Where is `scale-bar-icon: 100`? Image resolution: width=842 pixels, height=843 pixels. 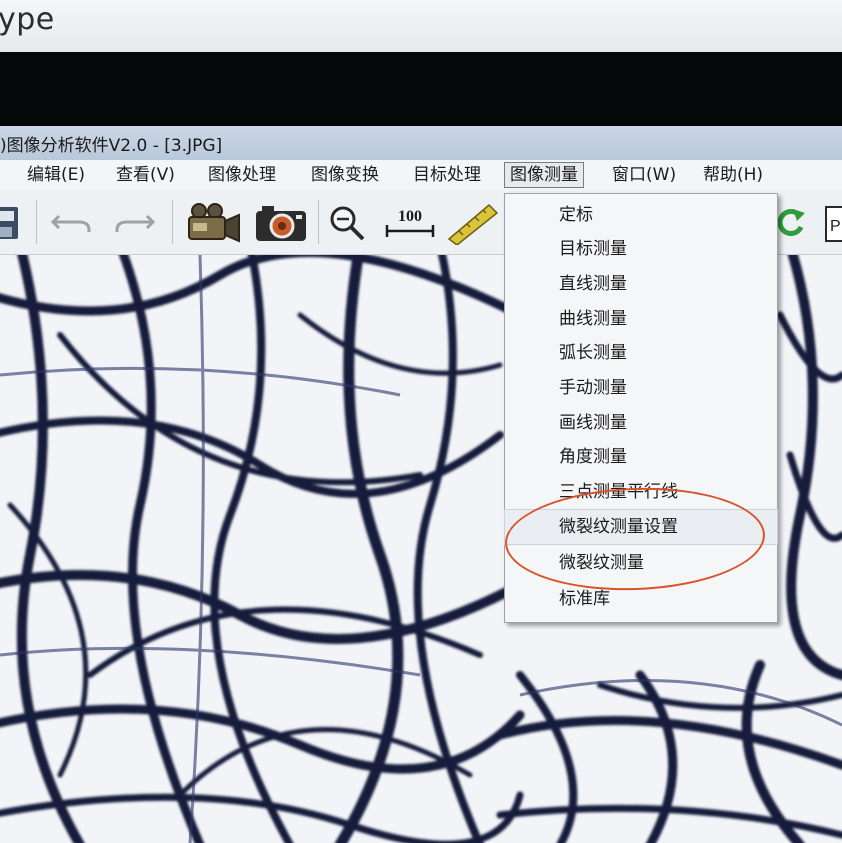 scale-bar-icon: 100 is located at coordinates (410, 222).